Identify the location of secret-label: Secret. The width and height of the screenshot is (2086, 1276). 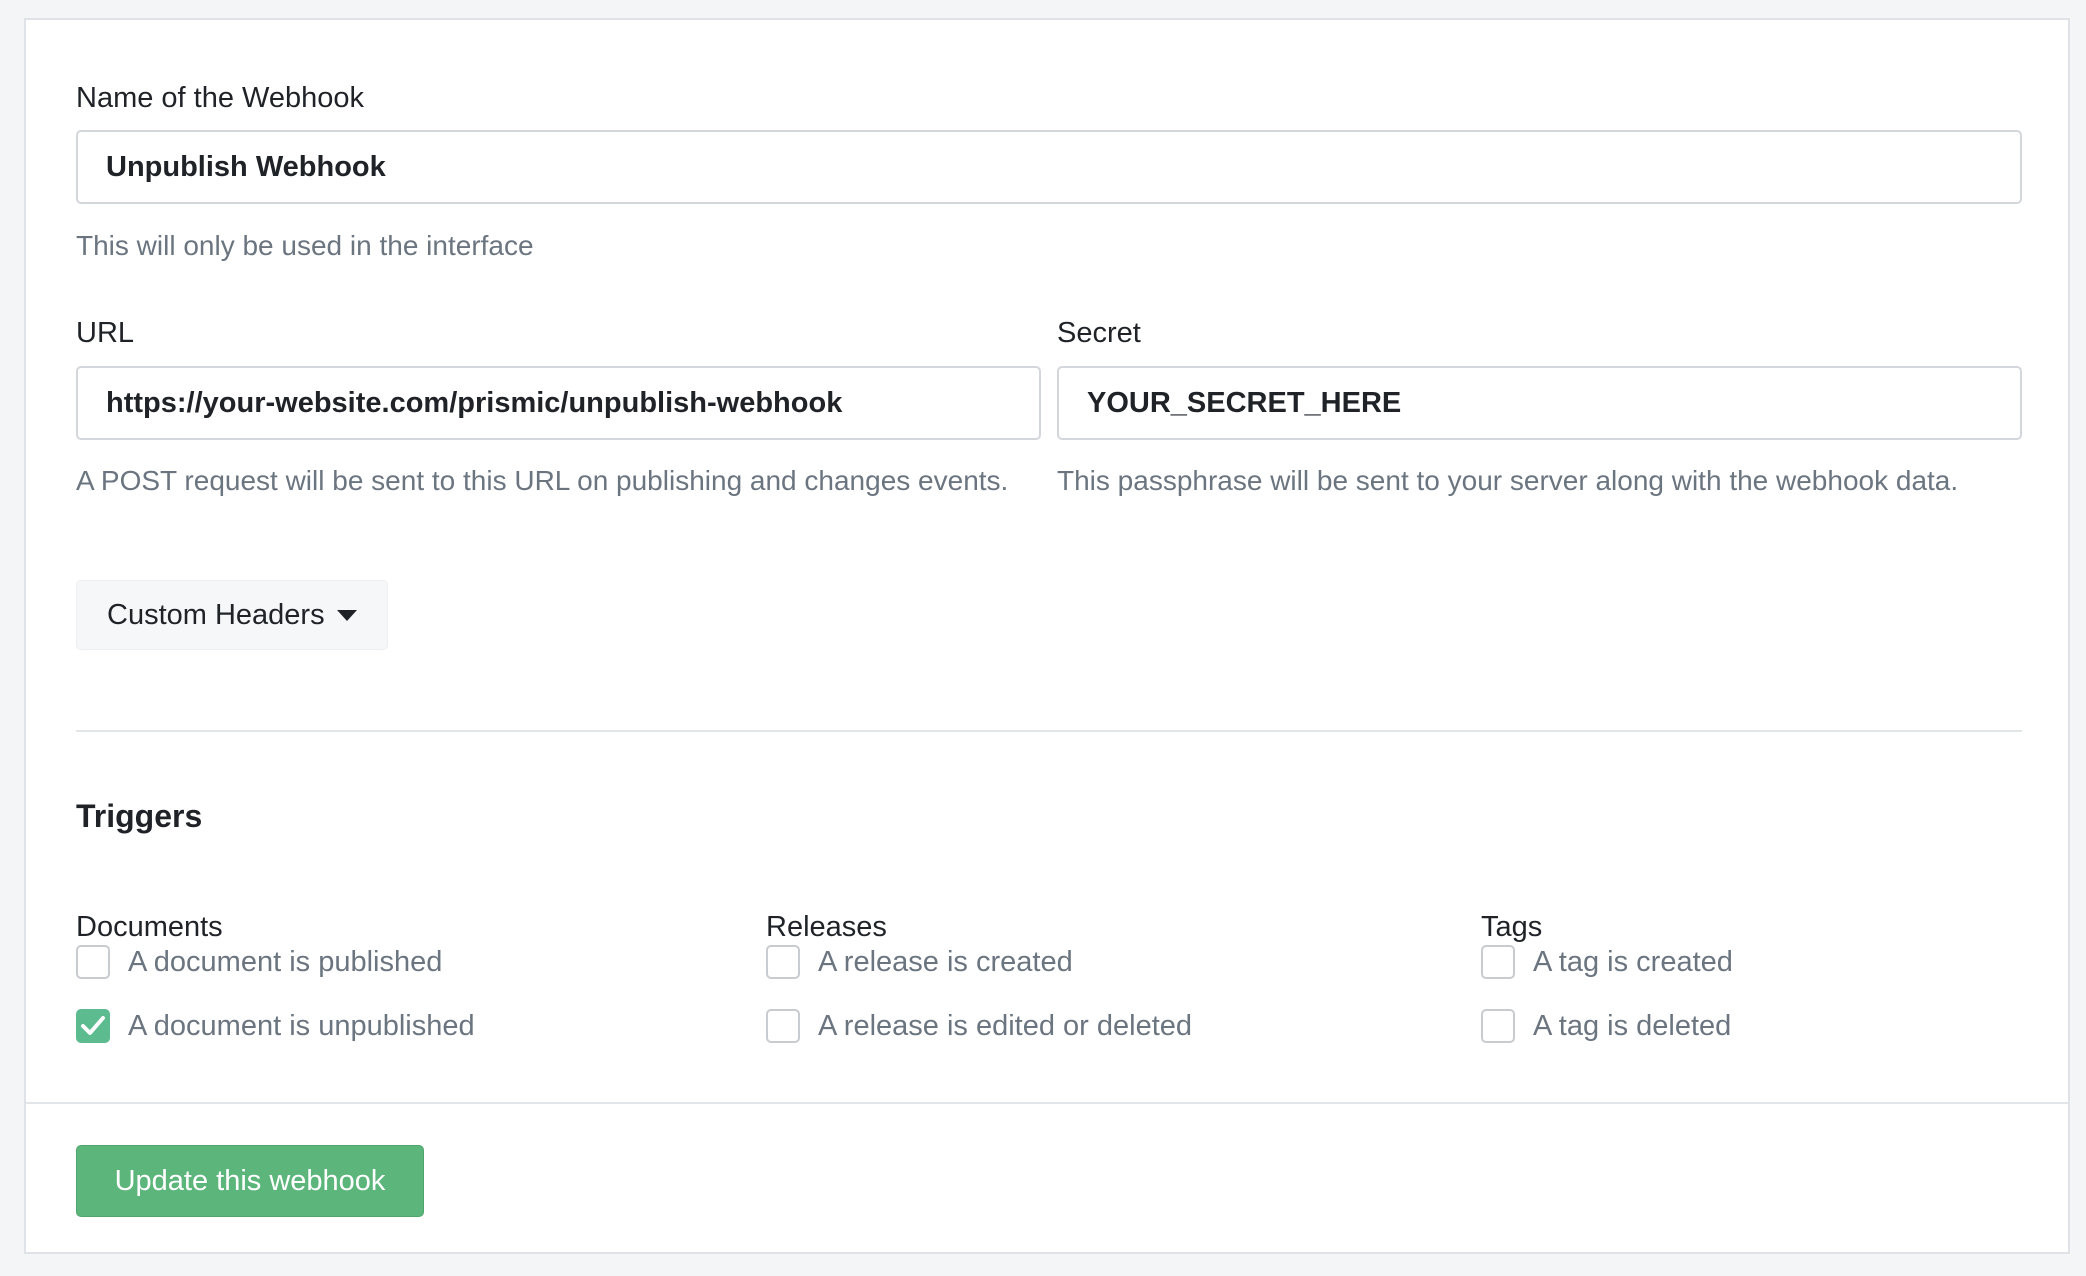
(1099, 333).